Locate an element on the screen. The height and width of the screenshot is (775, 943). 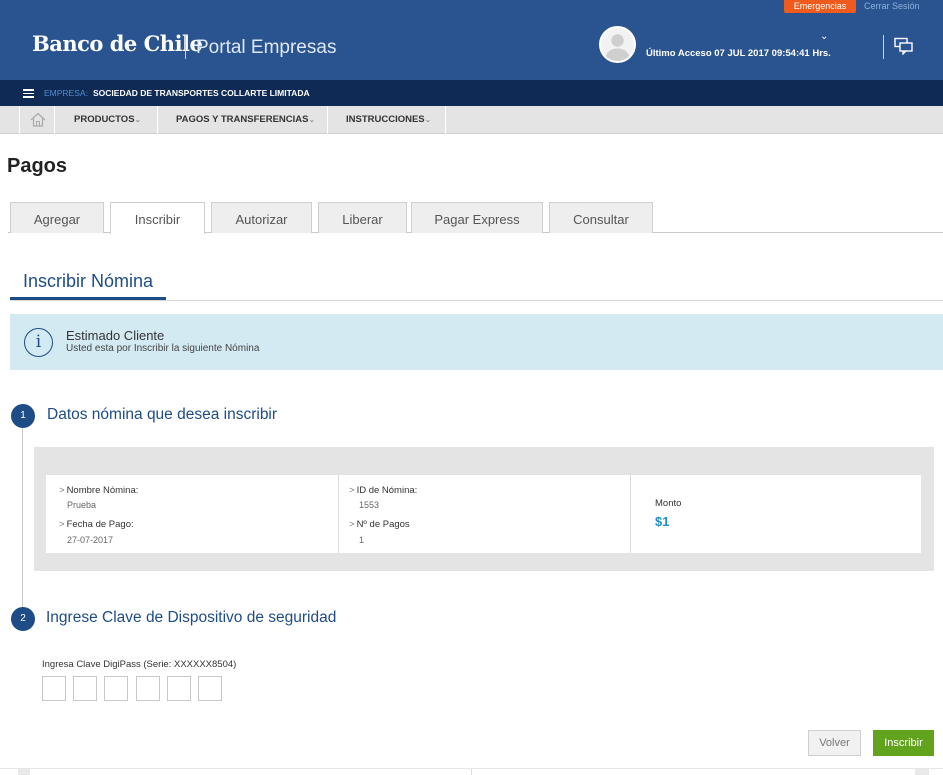
fecha-value: 27-07-2017 is located at coordinates (90, 540).